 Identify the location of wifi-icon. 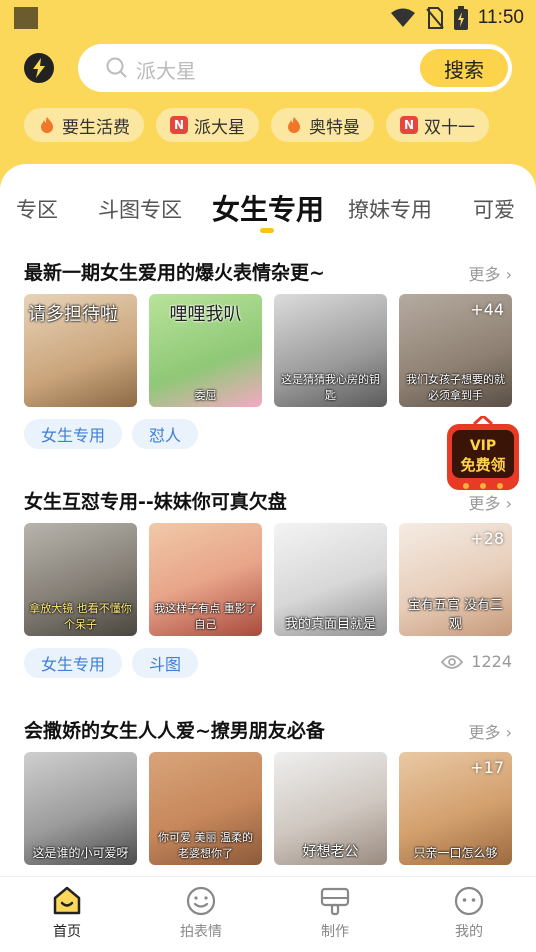
(402, 17).